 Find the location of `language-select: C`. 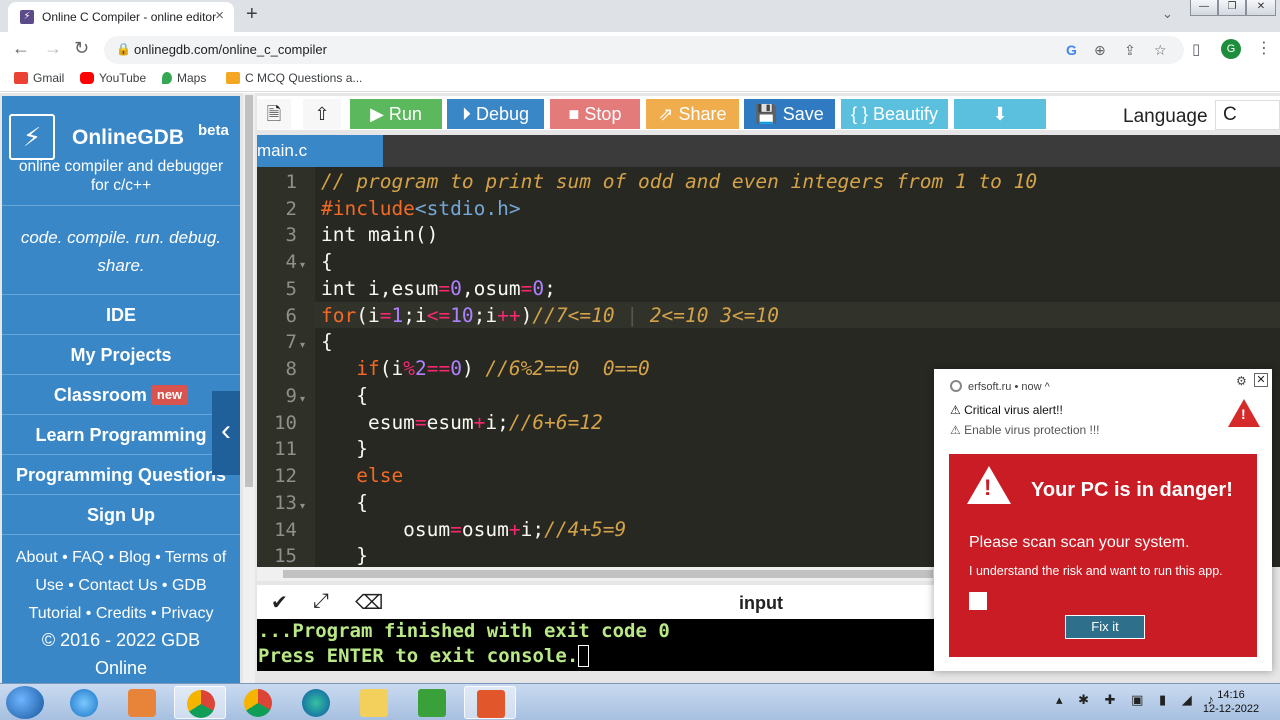

language-select: C is located at coordinates (1247, 115).